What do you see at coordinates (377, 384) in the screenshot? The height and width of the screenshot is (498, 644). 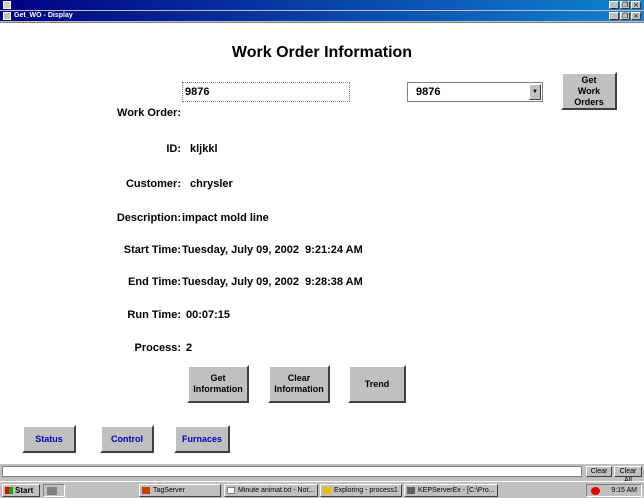 I see `trend-button: Trend` at bounding box center [377, 384].